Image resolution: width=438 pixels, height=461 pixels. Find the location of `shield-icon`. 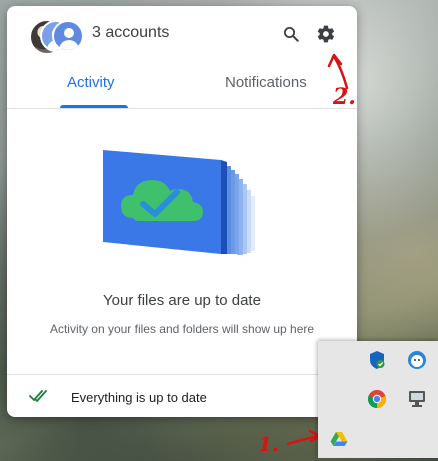

shield-icon is located at coordinates (377, 360).